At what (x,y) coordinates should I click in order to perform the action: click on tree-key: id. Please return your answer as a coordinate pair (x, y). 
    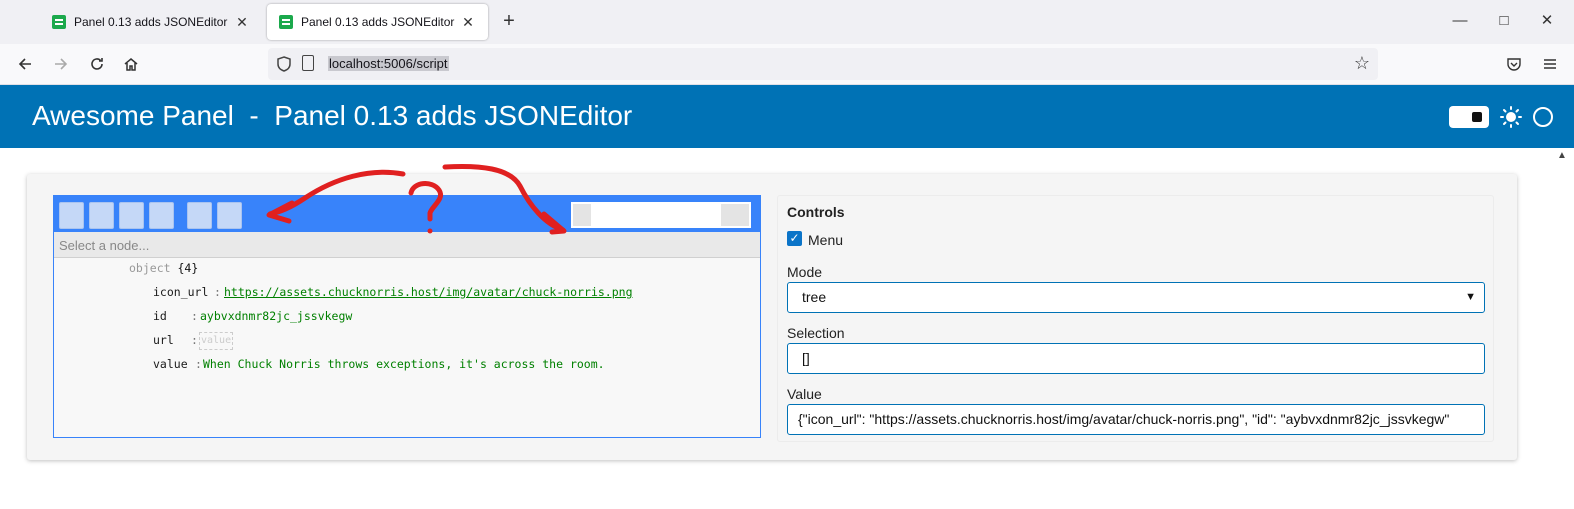
    Looking at the image, I should click on (160, 316).